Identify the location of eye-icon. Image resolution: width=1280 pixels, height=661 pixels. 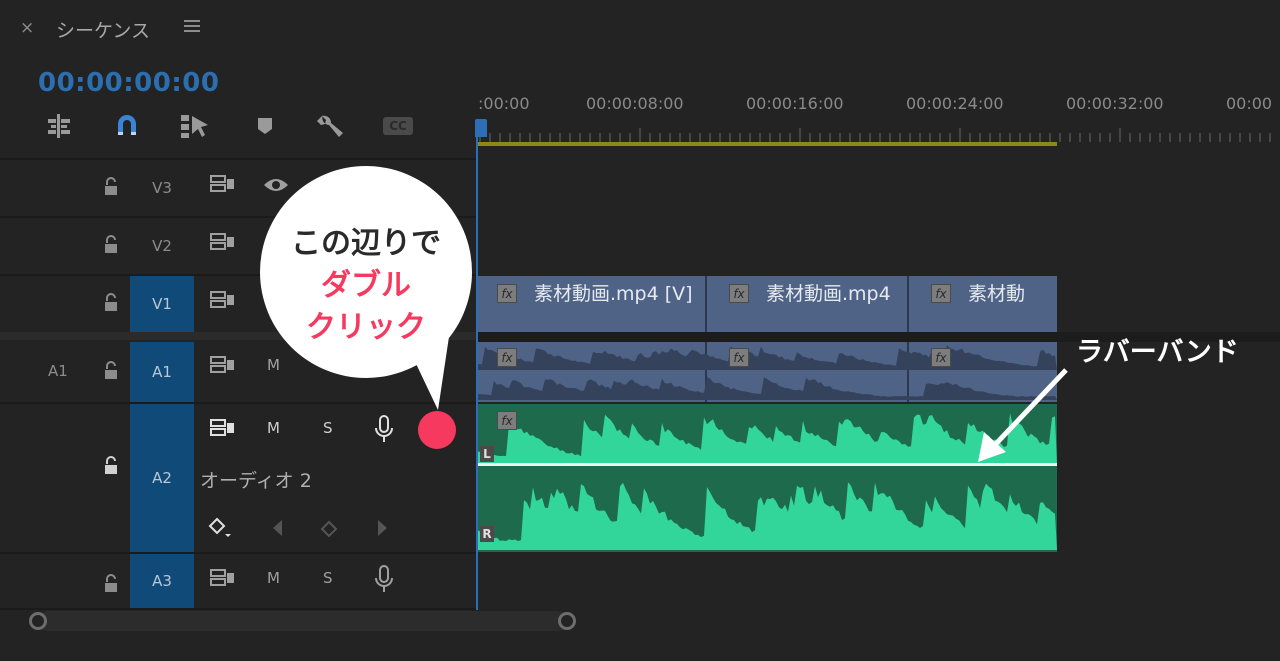
(276, 187).